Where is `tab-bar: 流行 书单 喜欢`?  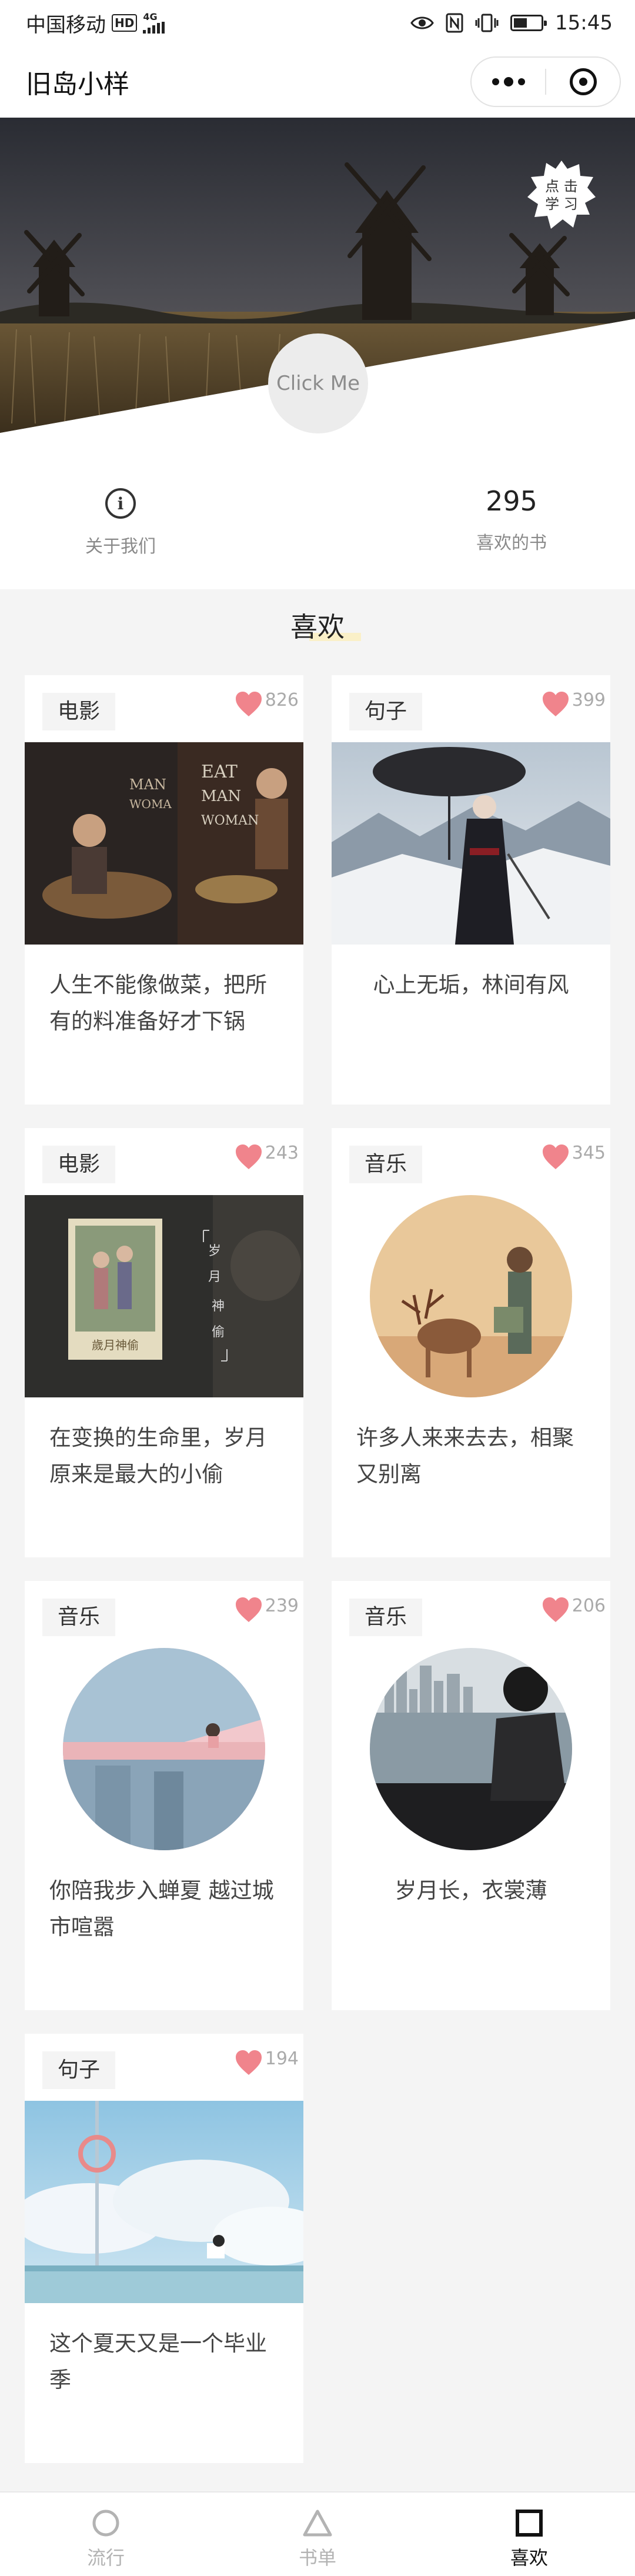
tab-bar: 流行 书单 喜欢 is located at coordinates (317, 2533).